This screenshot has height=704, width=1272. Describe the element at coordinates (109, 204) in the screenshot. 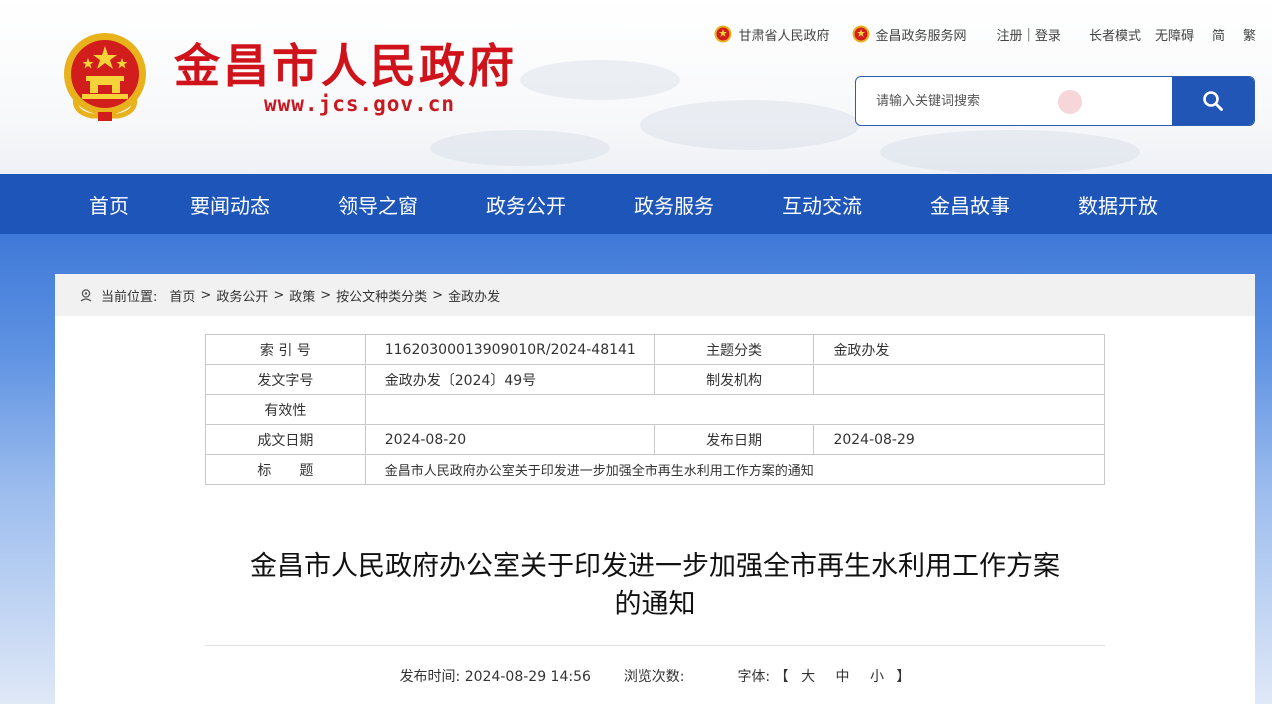

I see `nav-home: 首页` at that location.